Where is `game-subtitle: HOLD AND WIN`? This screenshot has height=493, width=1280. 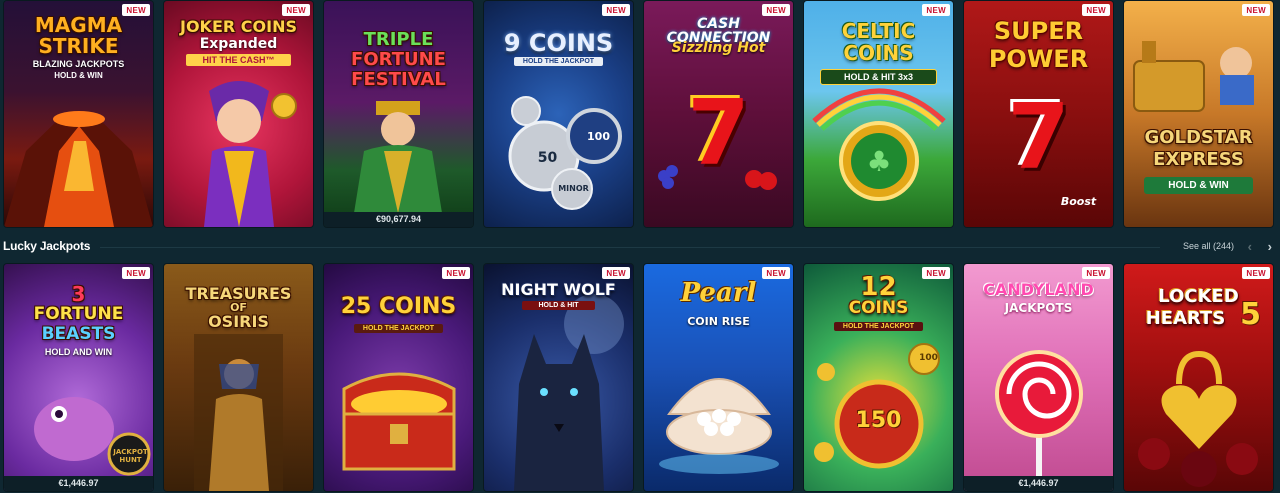
game-subtitle: HOLD AND WIN is located at coordinates (78, 352).